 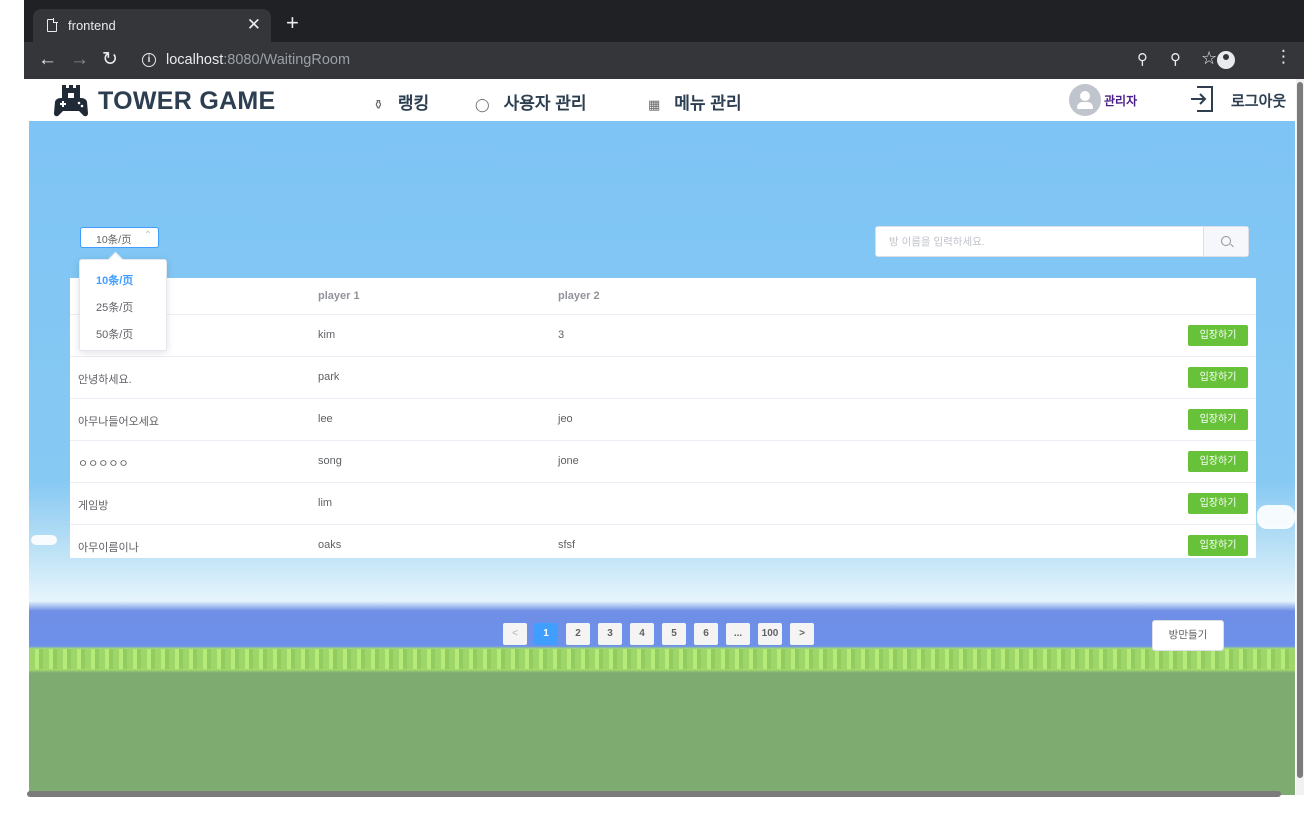 I want to click on player1-name: oaks, so click(x=330, y=545).